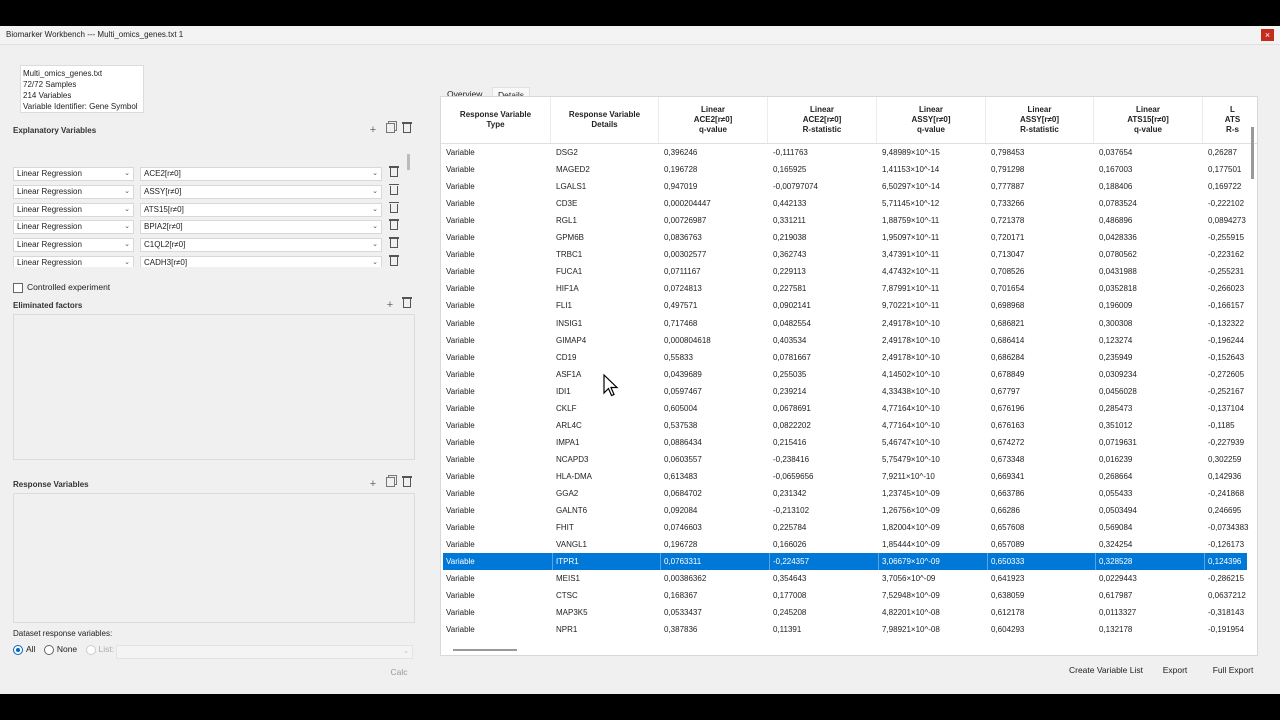 This screenshot has height=720, width=1280. I want to click on table-cell: 0,387836, so click(681, 630).